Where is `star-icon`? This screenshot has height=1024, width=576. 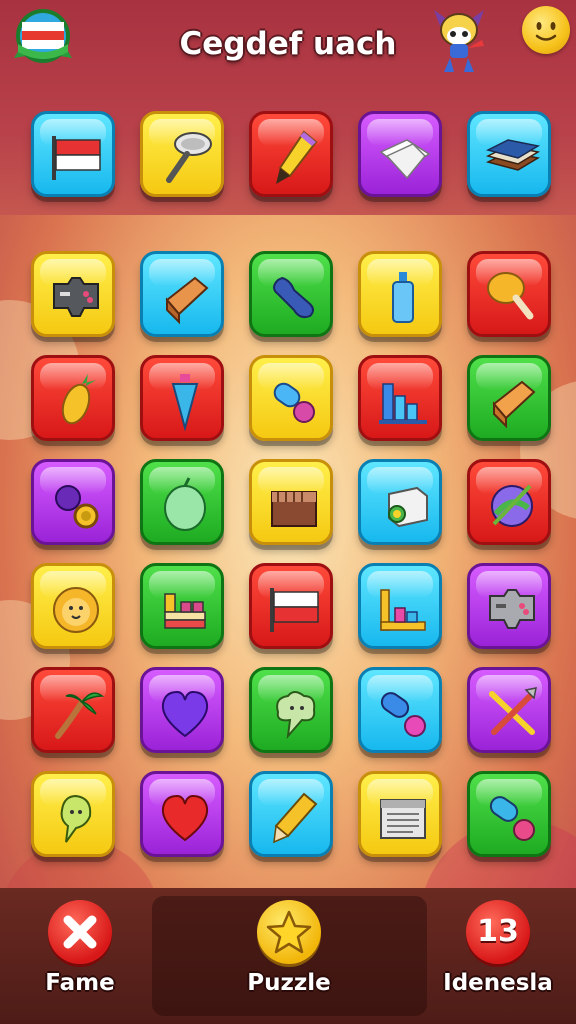
star-icon is located at coordinates (289, 932).